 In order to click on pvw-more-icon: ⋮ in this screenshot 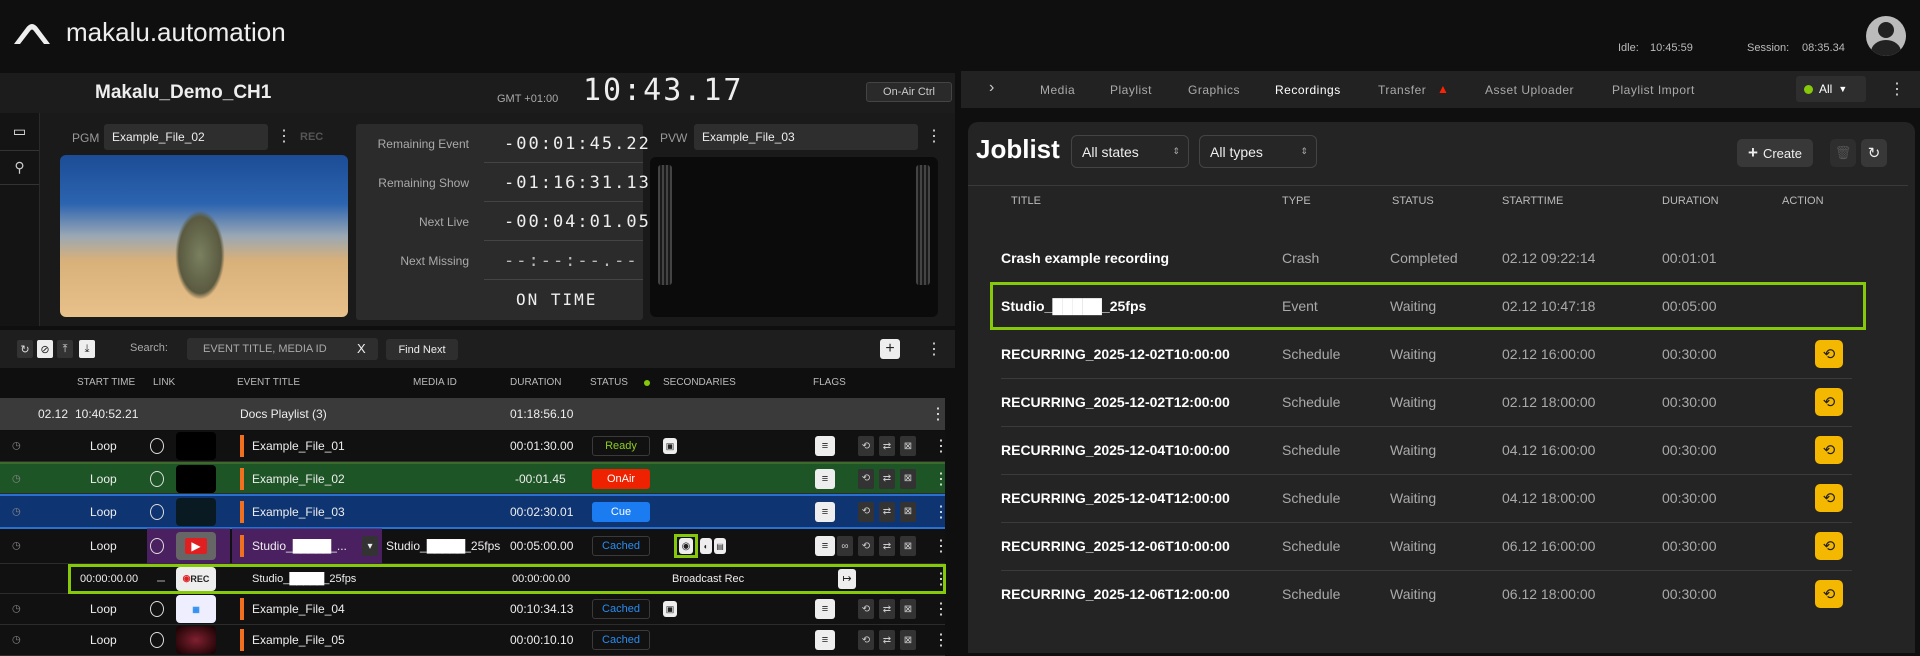, I will do `click(934, 136)`.